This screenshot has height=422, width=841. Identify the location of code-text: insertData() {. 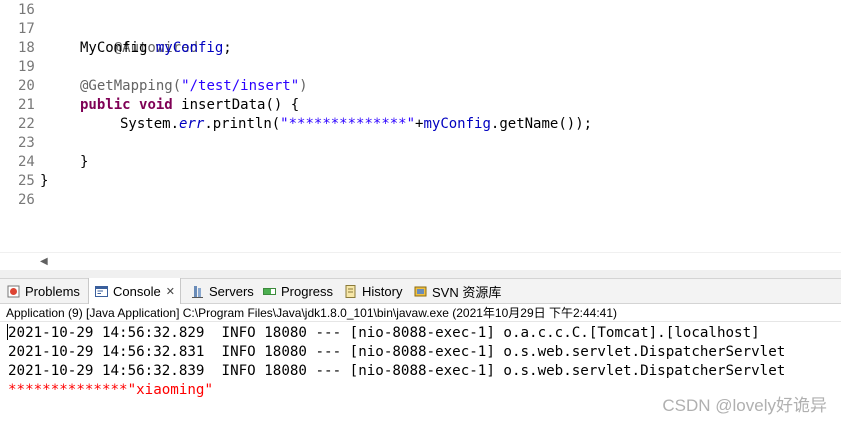
(236, 105).